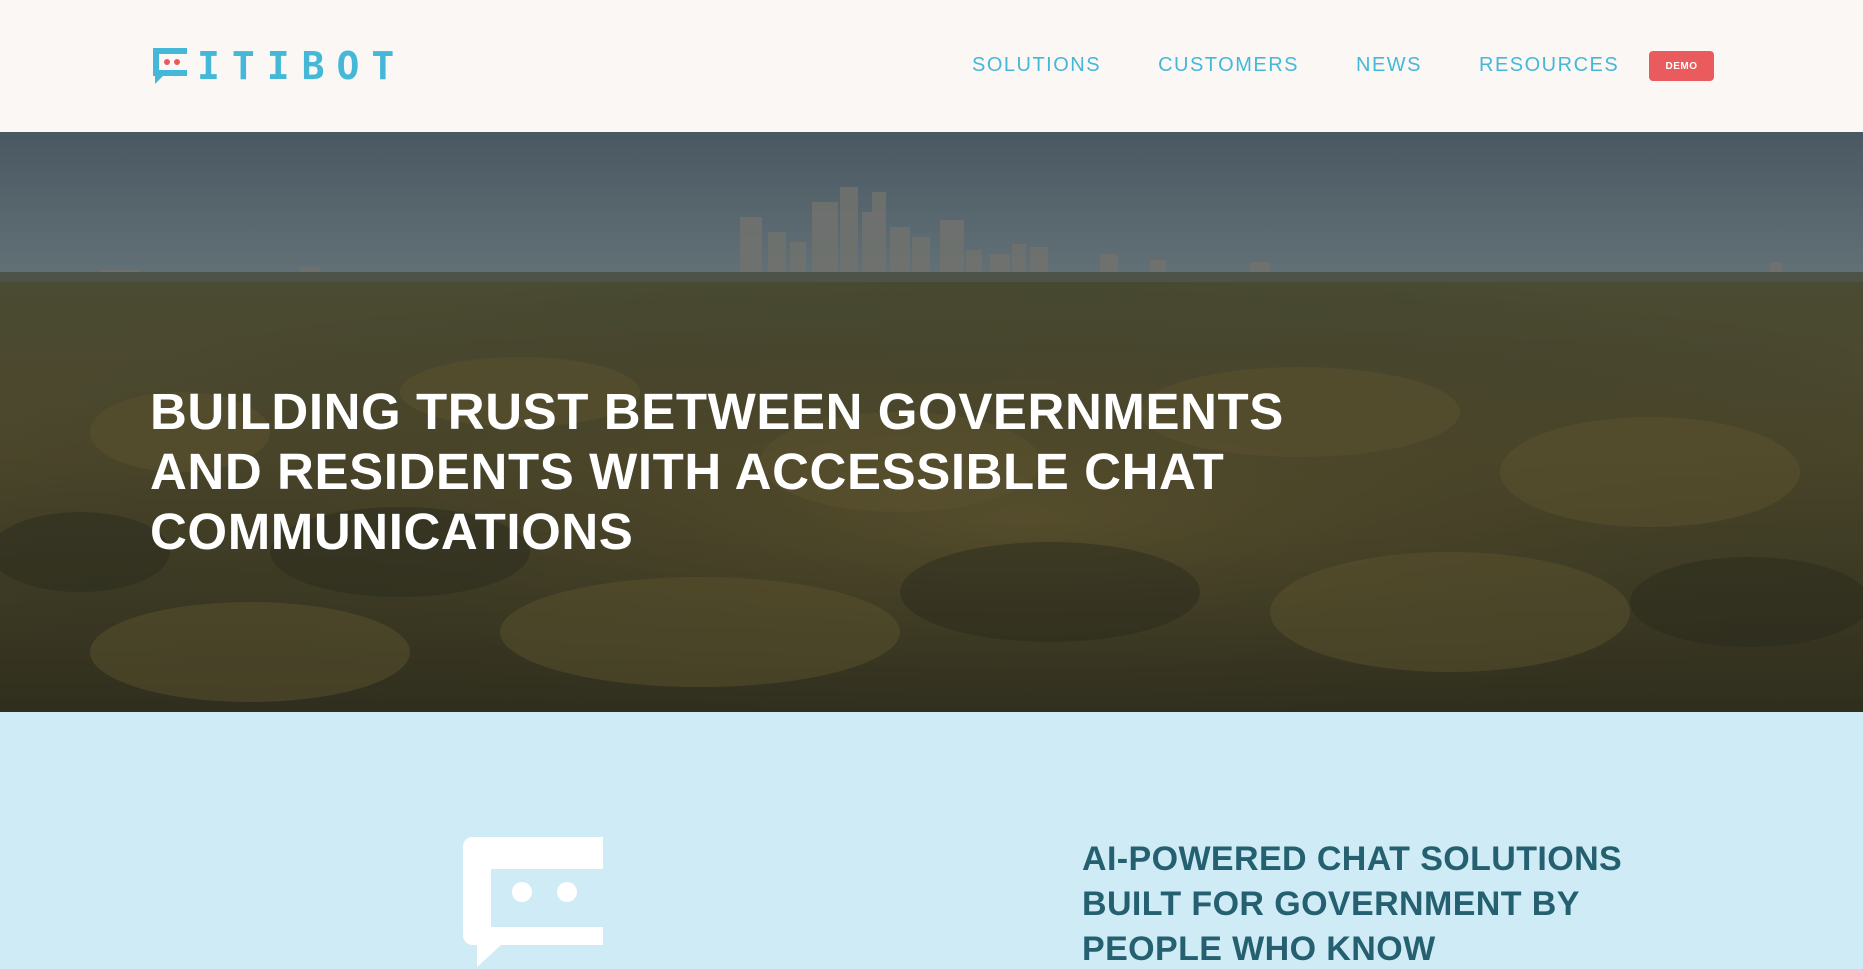 The image size is (1863, 969). I want to click on feature-title-line: BUILT FOR GOVERNMENT BY, so click(1331, 904).